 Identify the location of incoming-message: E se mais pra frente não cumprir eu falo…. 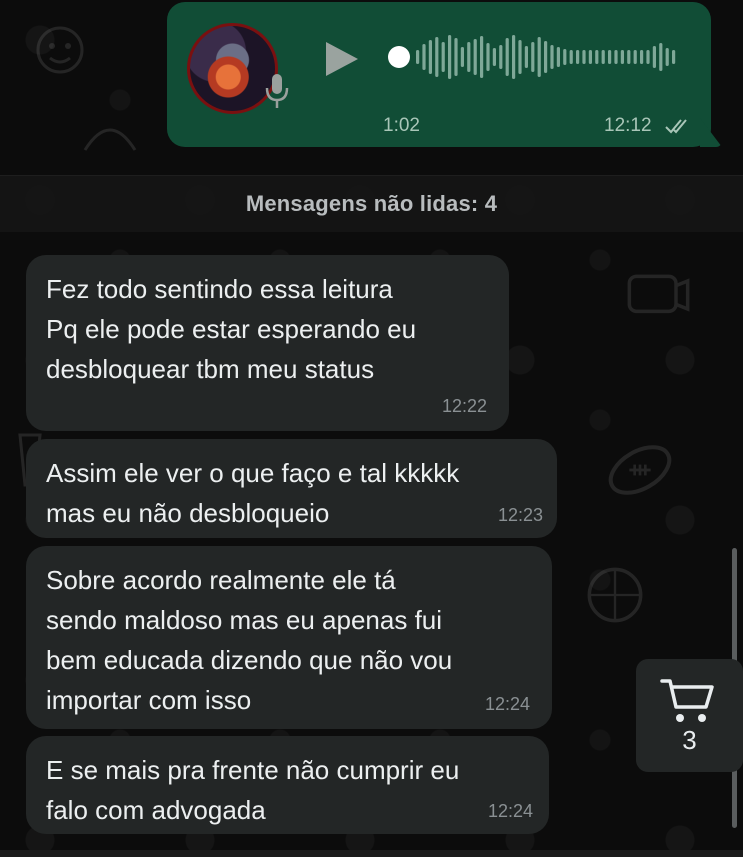
(287, 785).